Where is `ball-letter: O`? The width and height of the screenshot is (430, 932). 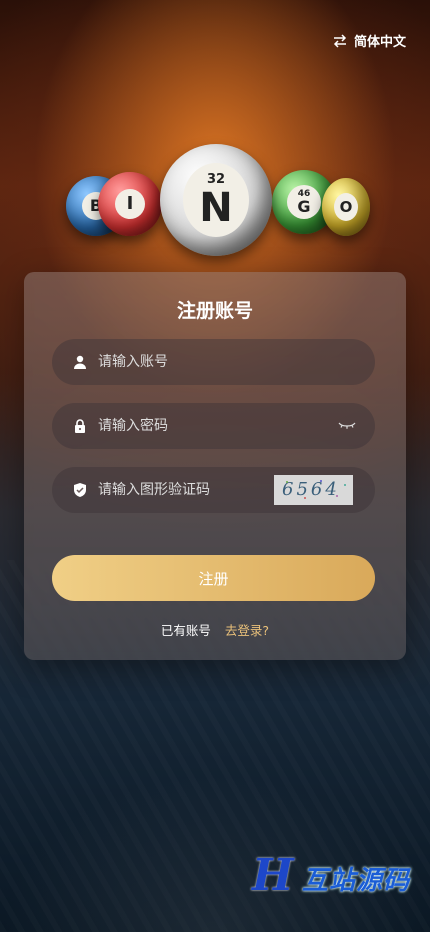 ball-letter: O is located at coordinates (346, 206).